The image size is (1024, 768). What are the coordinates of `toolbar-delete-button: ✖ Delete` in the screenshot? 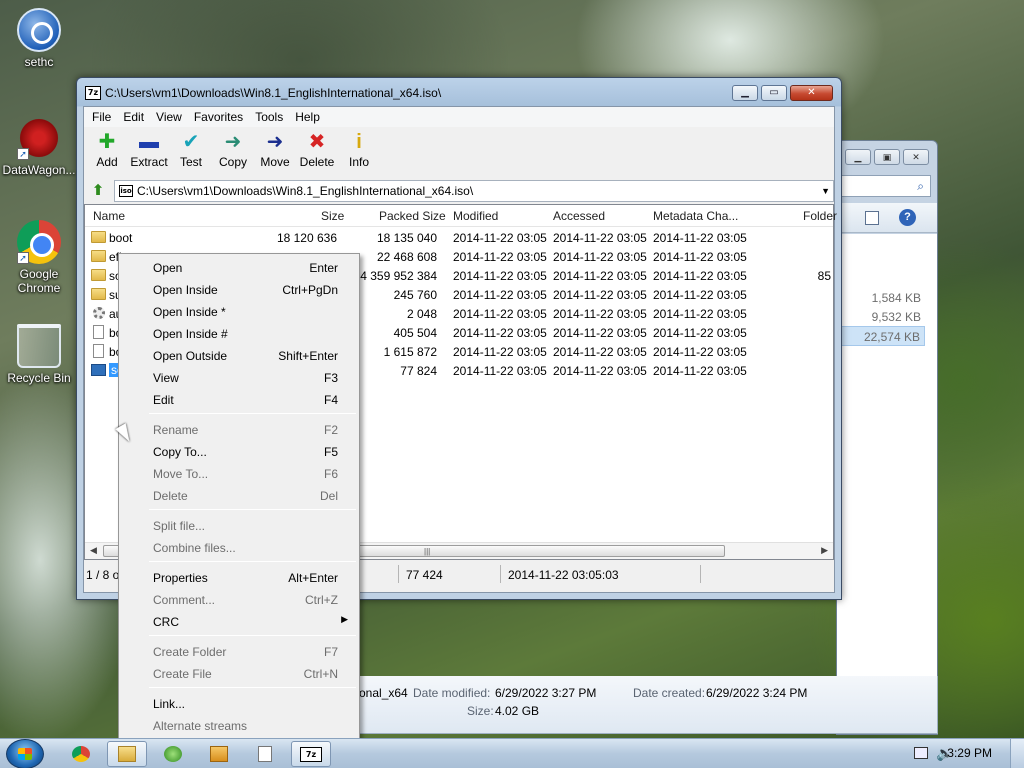 It's located at (317, 153).